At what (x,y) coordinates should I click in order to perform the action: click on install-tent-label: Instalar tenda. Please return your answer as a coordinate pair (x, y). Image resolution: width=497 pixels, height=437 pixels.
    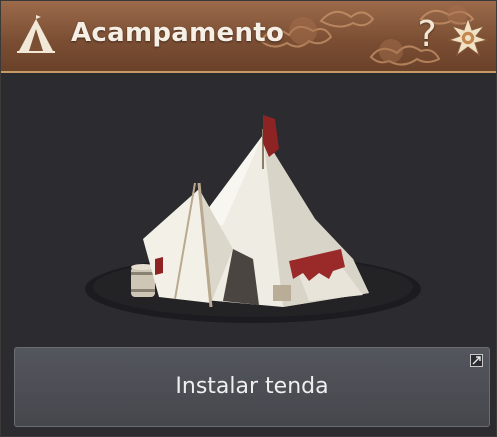
    Looking at the image, I should click on (252, 386).